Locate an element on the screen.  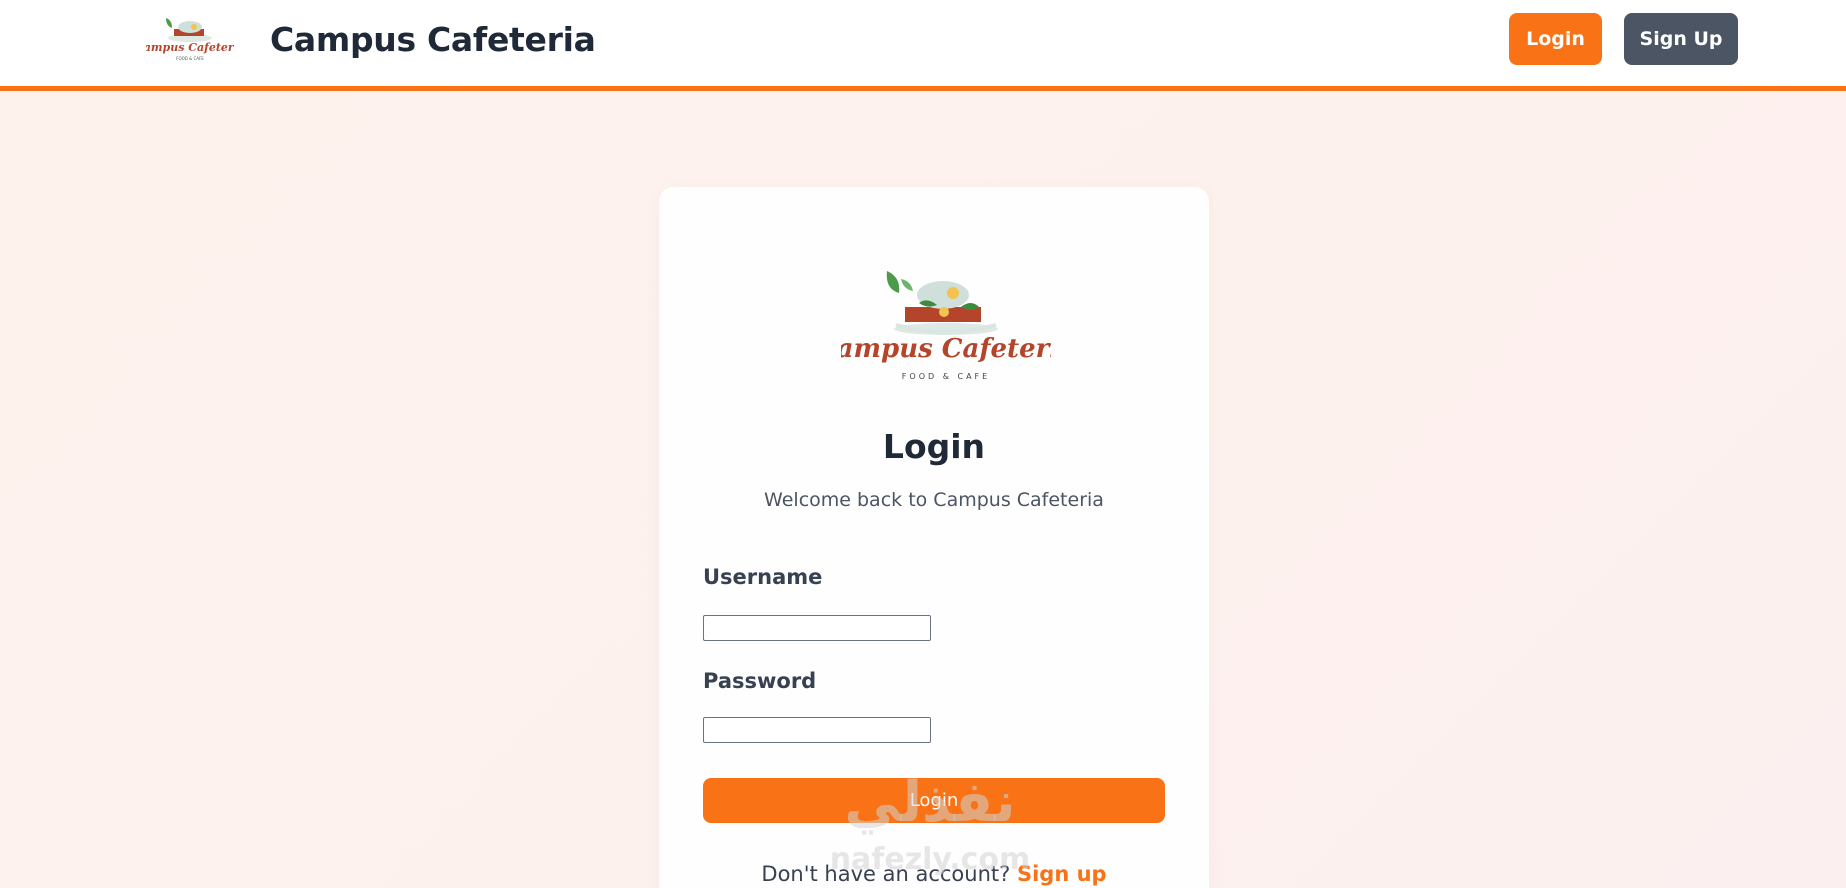
header-login-button: Login is located at coordinates (1555, 39).